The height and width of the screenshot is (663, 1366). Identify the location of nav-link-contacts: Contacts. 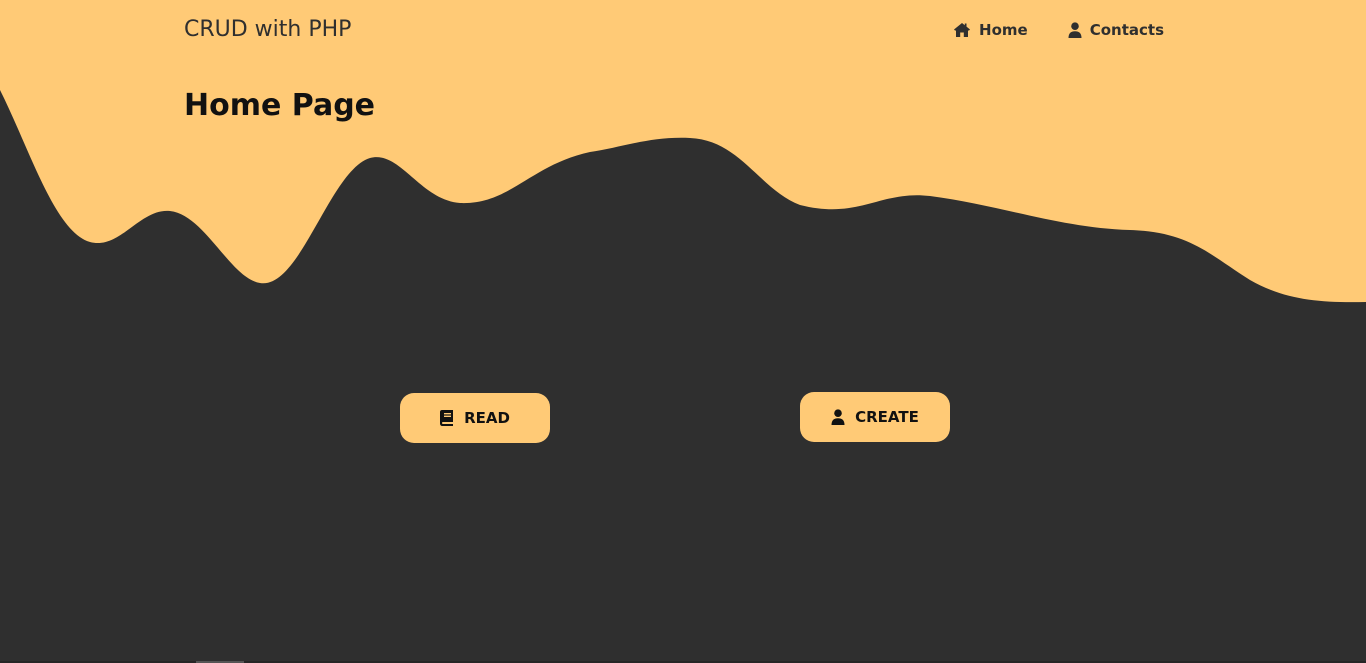
(1116, 30).